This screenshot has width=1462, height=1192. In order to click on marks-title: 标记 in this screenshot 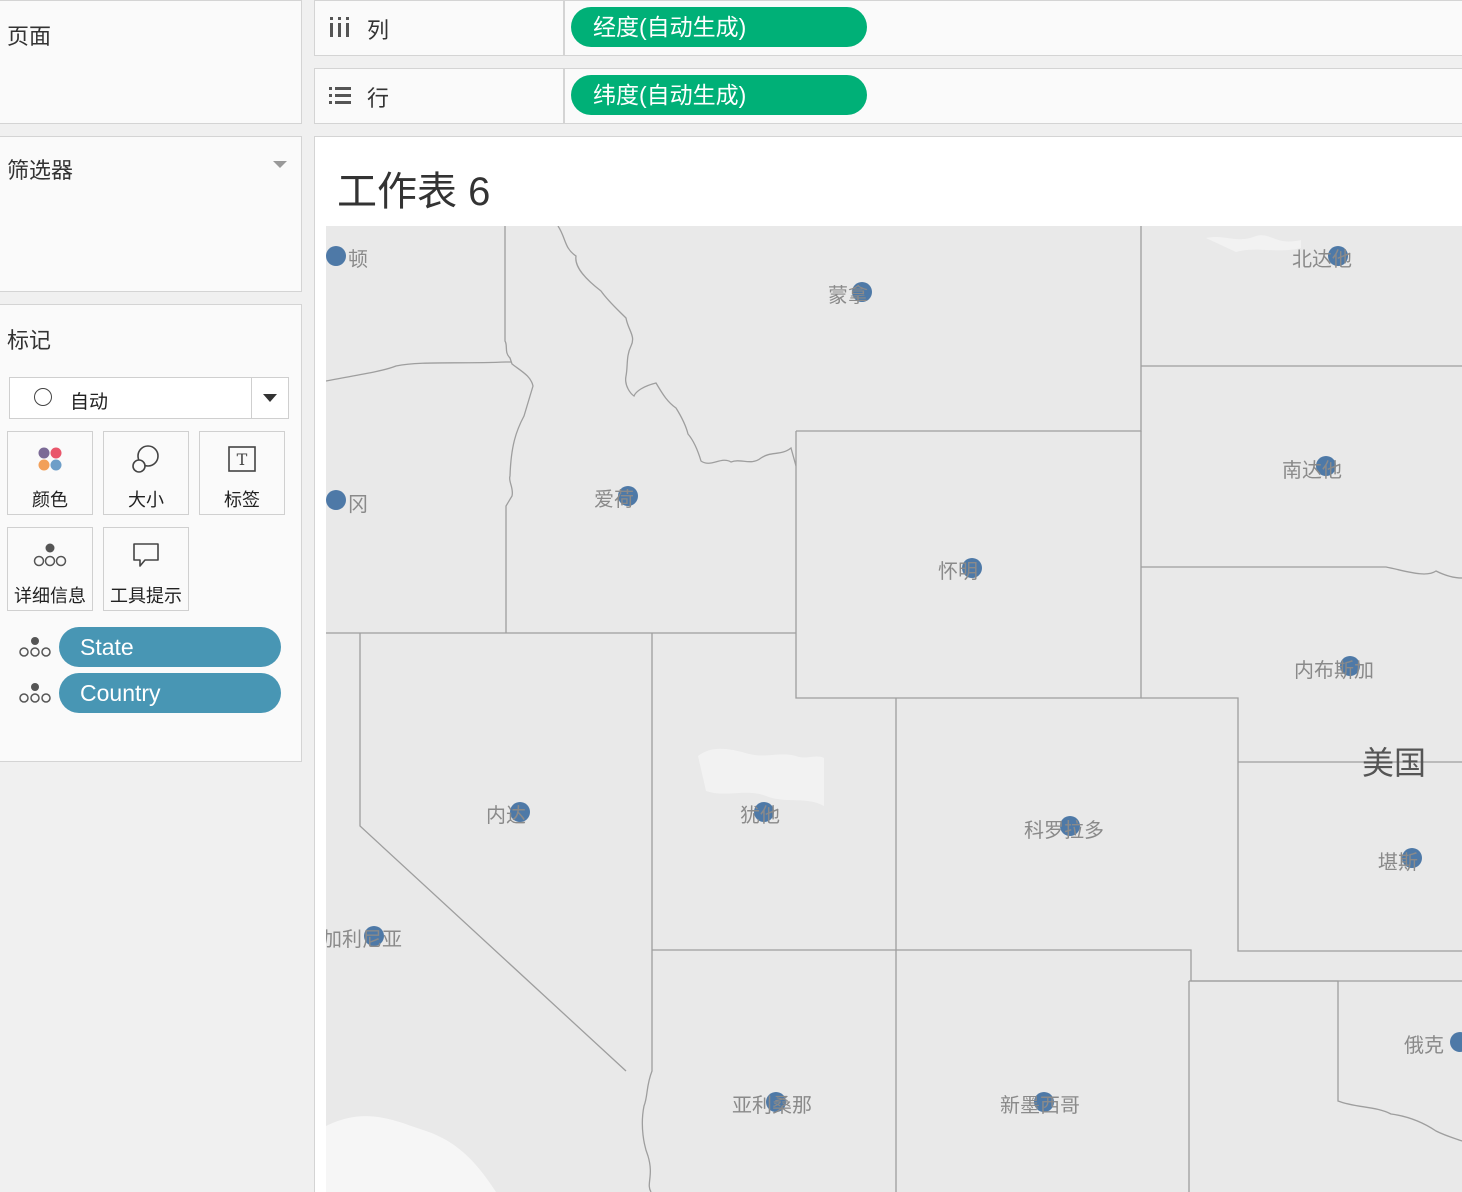, I will do `click(29, 340)`.